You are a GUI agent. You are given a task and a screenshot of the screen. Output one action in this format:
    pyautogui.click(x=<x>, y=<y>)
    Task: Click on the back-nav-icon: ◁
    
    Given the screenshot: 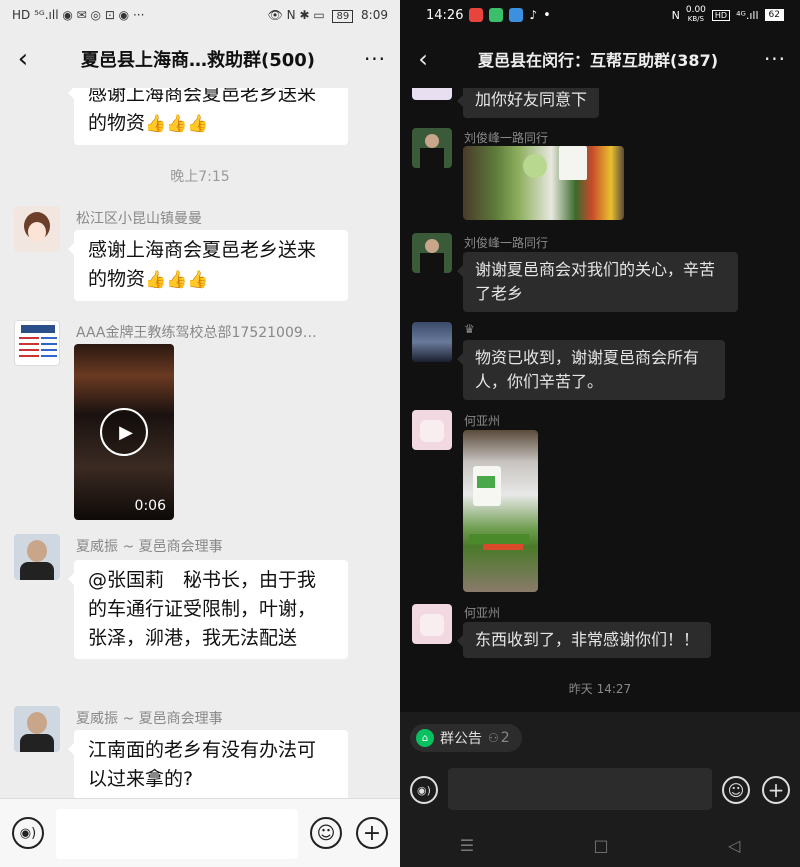 What is the action you would take?
    pyautogui.click(x=734, y=845)
    